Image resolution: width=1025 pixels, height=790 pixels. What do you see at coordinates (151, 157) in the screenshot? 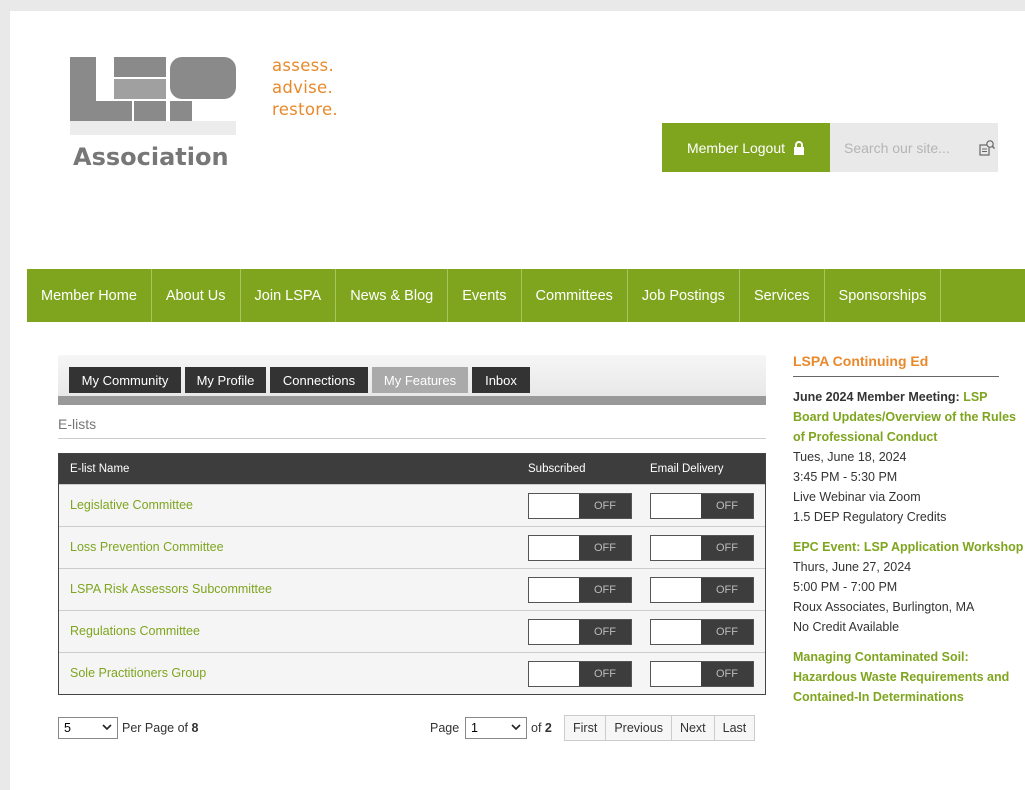
I see `svg-text: Association` at bounding box center [151, 157].